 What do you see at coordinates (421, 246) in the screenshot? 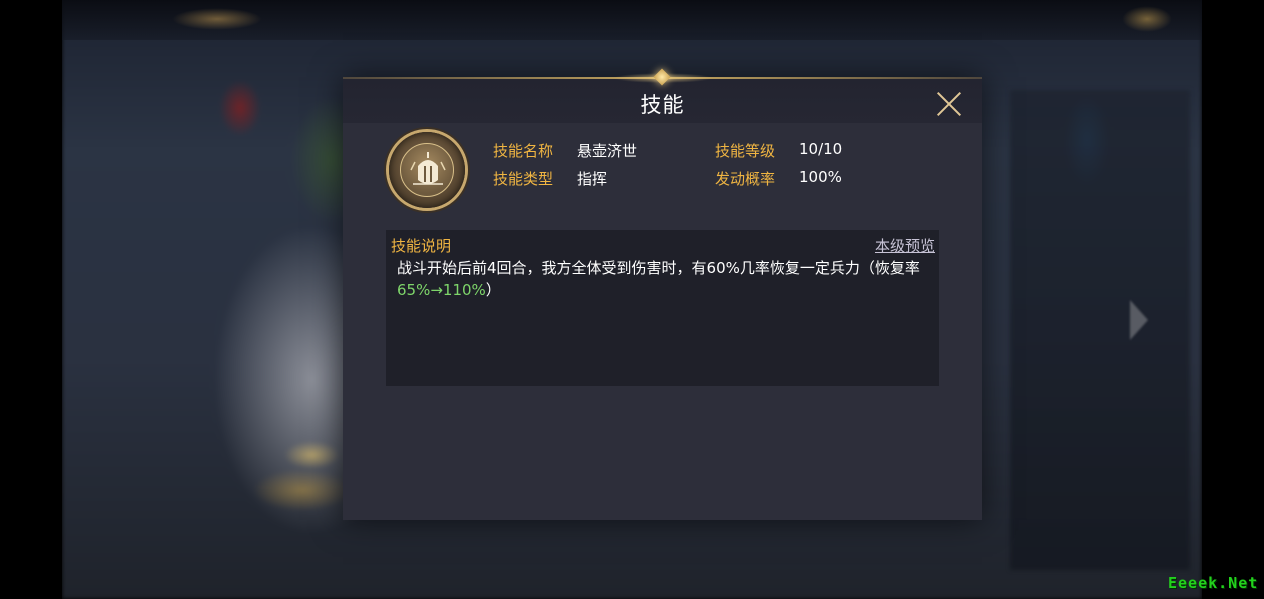
I see `description-heading: 技能说明` at bounding box center [421, 246].